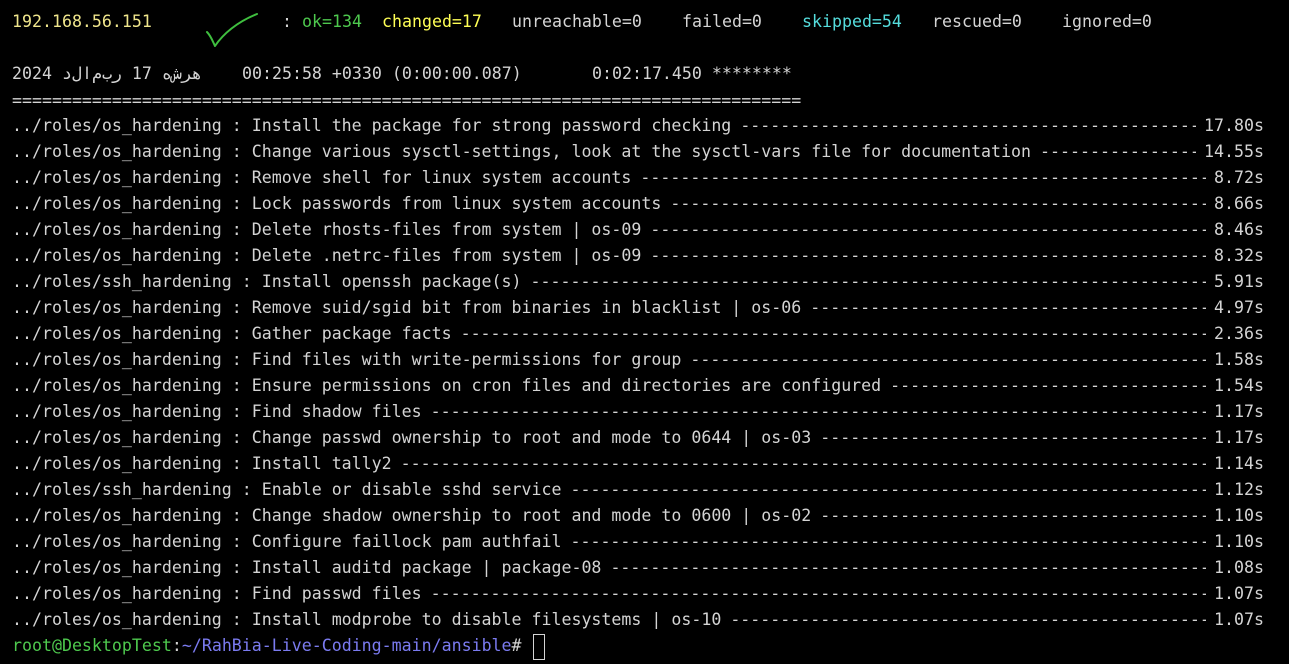 The image size is (1289, 664). Describe the element at coordinates (346, 645) in the screenshot. I see `prompt-path: ~/RahBia-Live-Coding-main/ansible` at that location.